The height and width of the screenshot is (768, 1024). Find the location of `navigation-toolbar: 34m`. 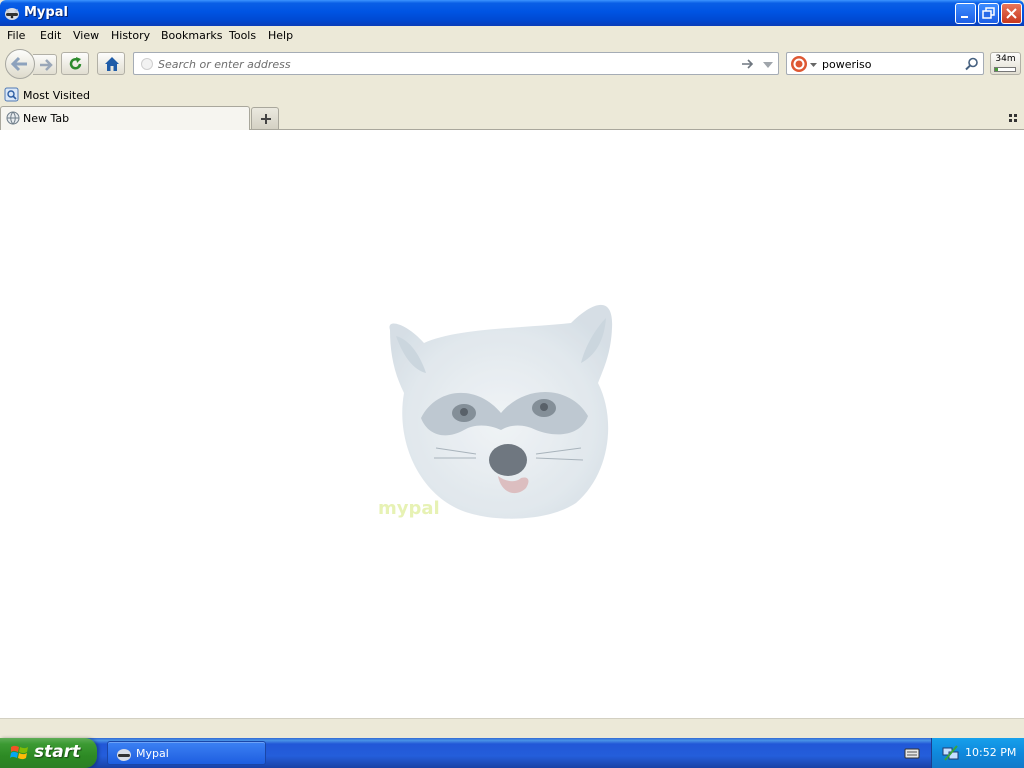

navigation-toolbar: 34m is located at coordinates (512, 65).